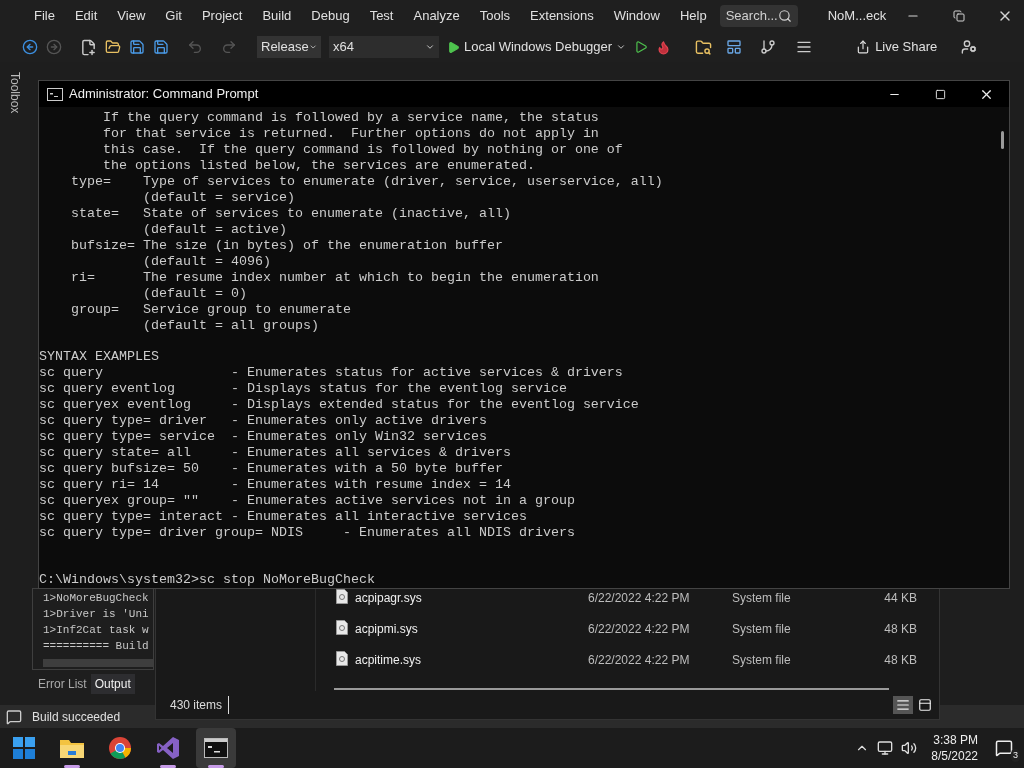 The image size is (1024, 768). I want to click on panel-icon, so click(925, 705).